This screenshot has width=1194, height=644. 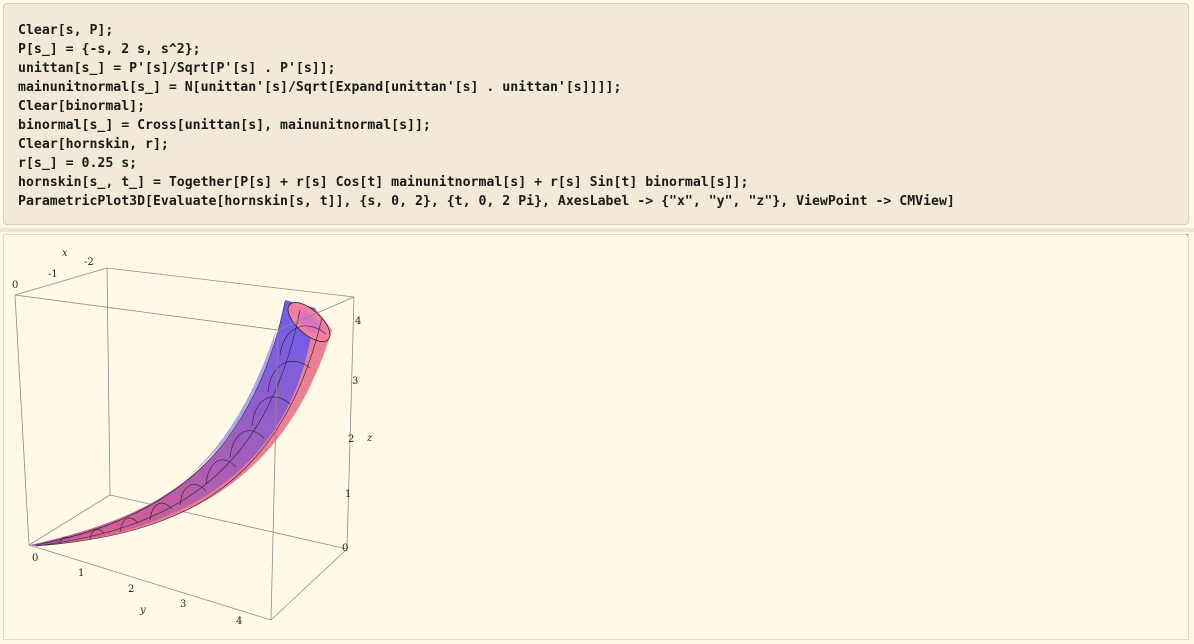 I want to click on y-tick-label: 3, so click(x=183, y=604).